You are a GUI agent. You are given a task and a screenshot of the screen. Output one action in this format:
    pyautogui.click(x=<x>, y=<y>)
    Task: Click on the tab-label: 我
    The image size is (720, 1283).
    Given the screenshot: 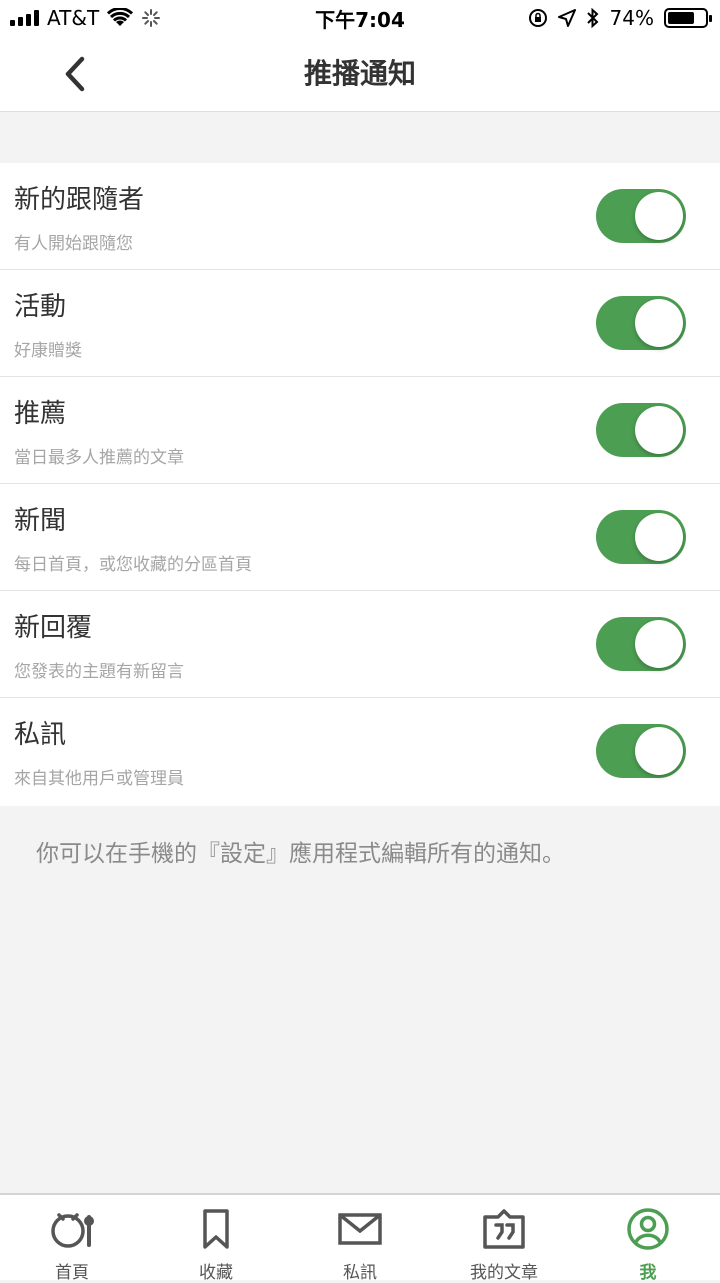 What is the action you would take?
    pyautogui.click(x=648, y=1273)
    